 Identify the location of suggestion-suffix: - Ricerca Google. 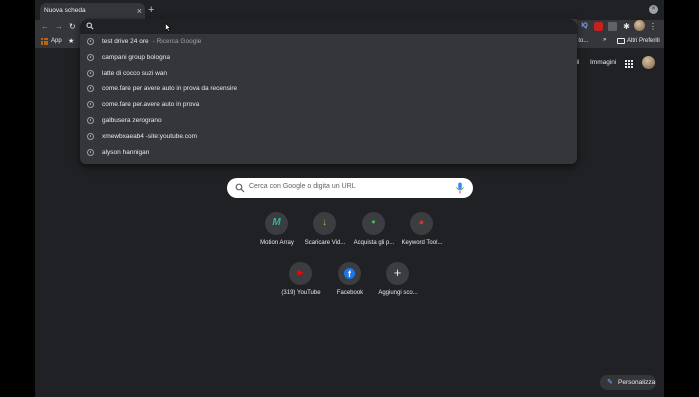
(177, 41).